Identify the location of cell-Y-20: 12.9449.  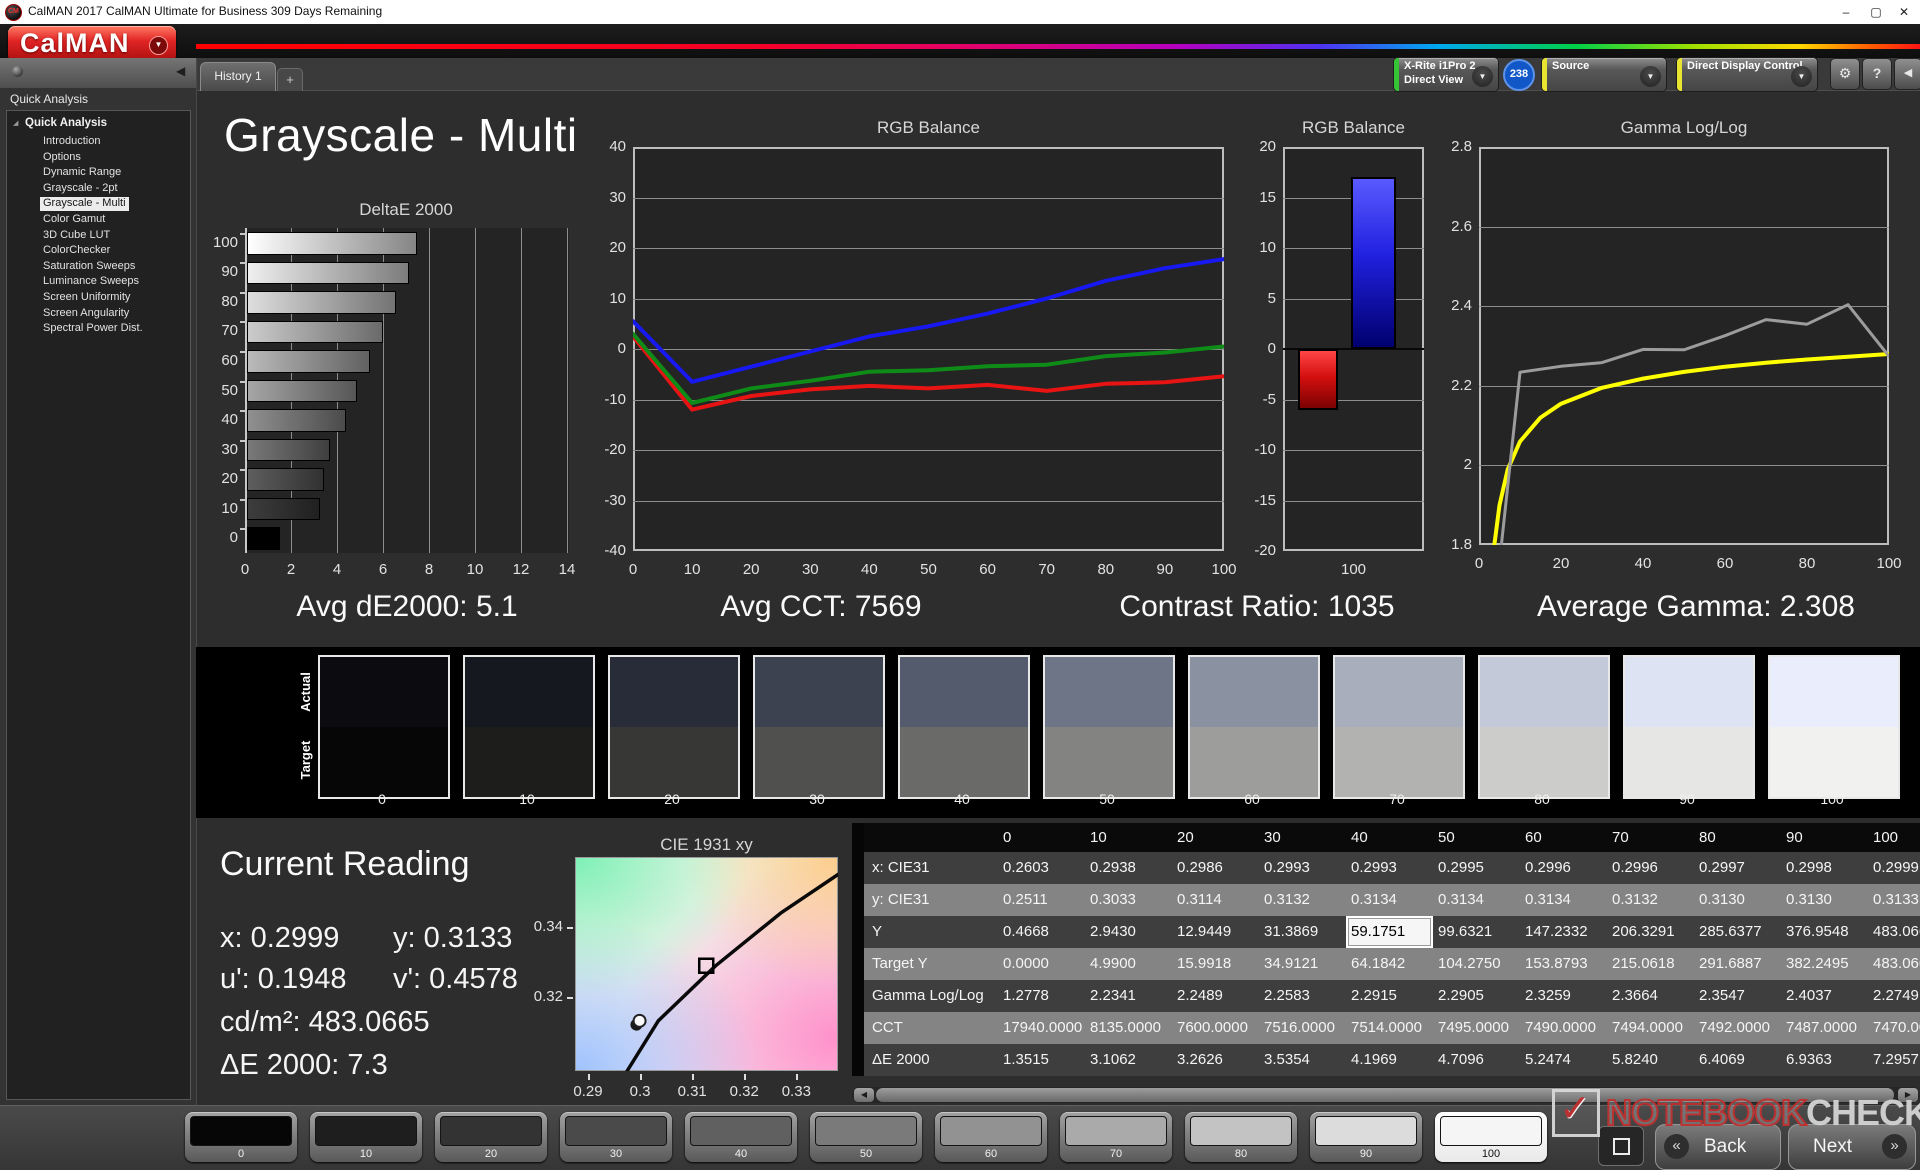
(1215, 932).